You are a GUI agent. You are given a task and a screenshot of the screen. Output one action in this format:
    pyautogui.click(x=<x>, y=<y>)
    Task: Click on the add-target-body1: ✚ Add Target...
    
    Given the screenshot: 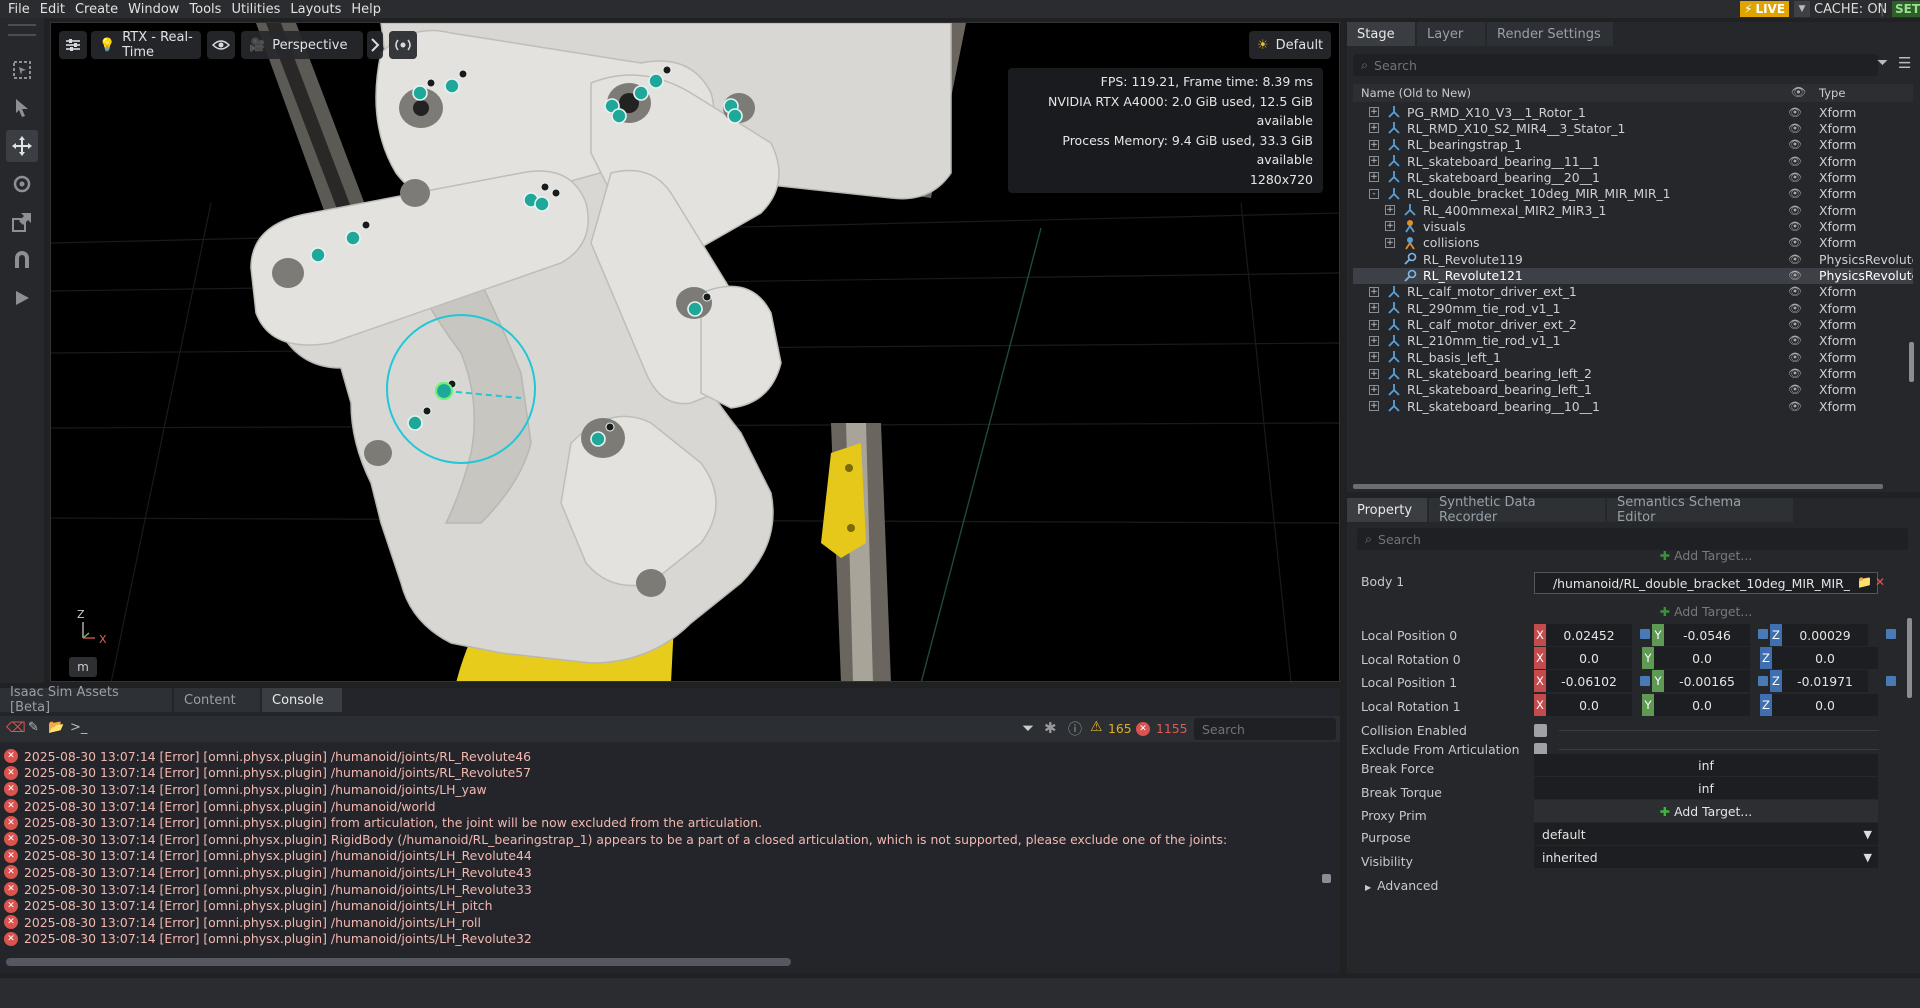 What is the action you would take?
    pyautogui.click(x=1706, y=611)
    